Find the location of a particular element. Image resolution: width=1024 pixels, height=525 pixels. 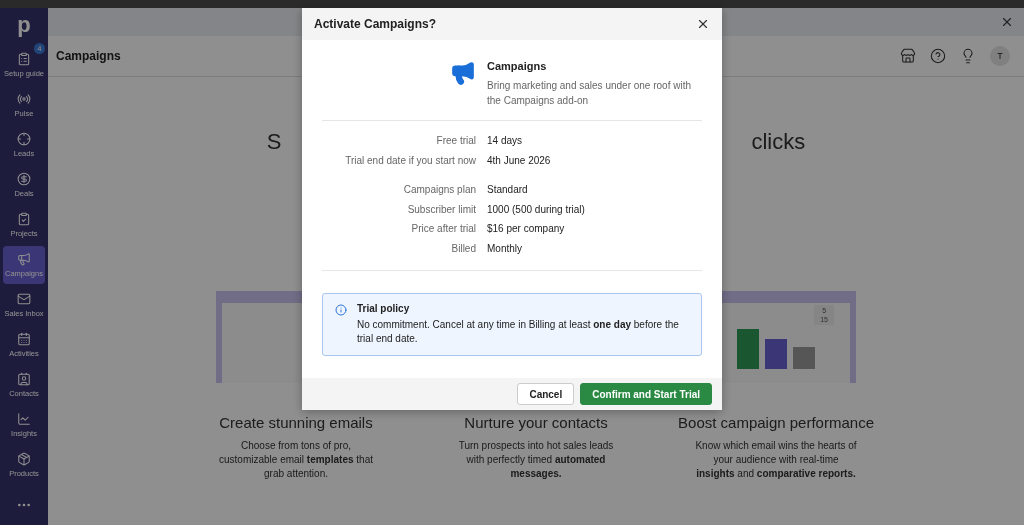

detail-value: 14 days is located at coordinates (505, 141).